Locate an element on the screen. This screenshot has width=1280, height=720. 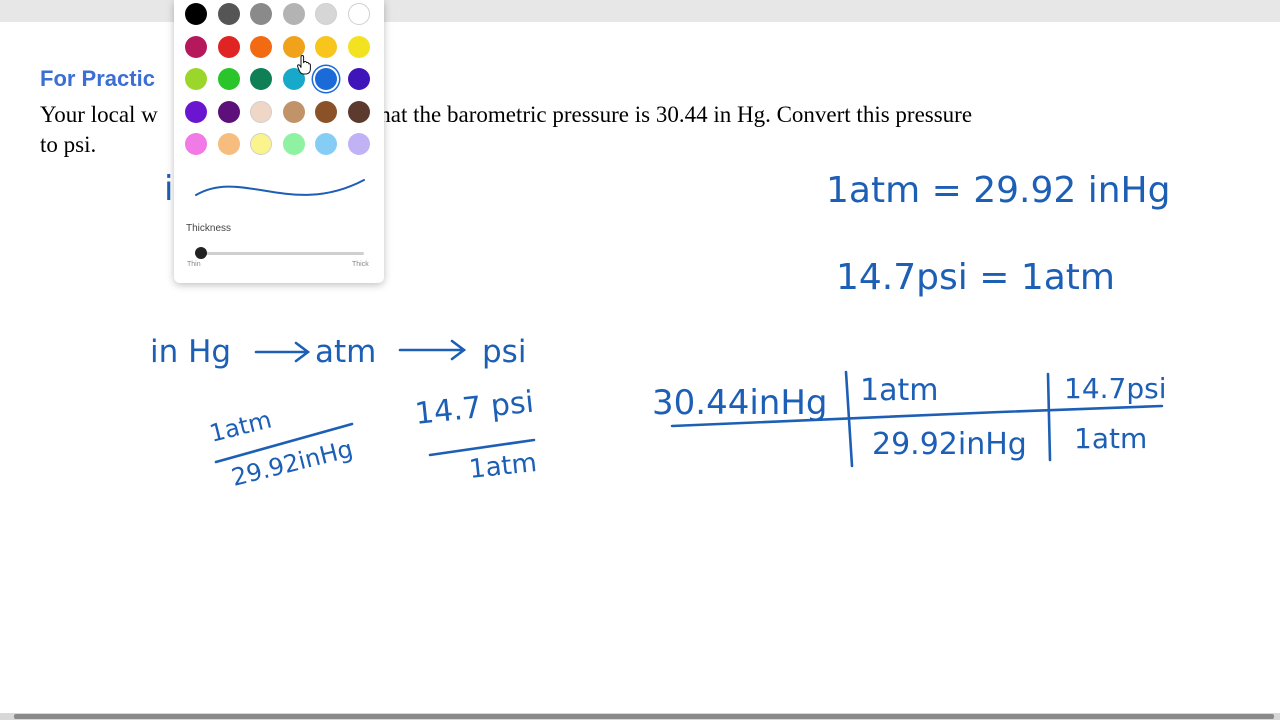
factor1-denominator: 29.92inHg is located at coordinates (292, 463).